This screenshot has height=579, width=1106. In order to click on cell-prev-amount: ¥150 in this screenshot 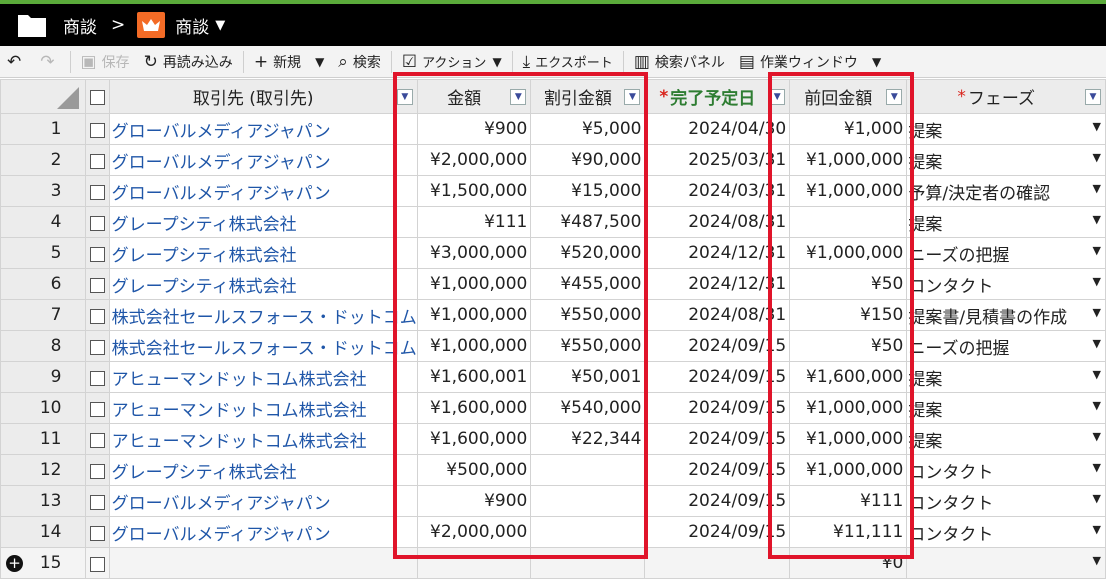, I will do `click(848, 315)`.